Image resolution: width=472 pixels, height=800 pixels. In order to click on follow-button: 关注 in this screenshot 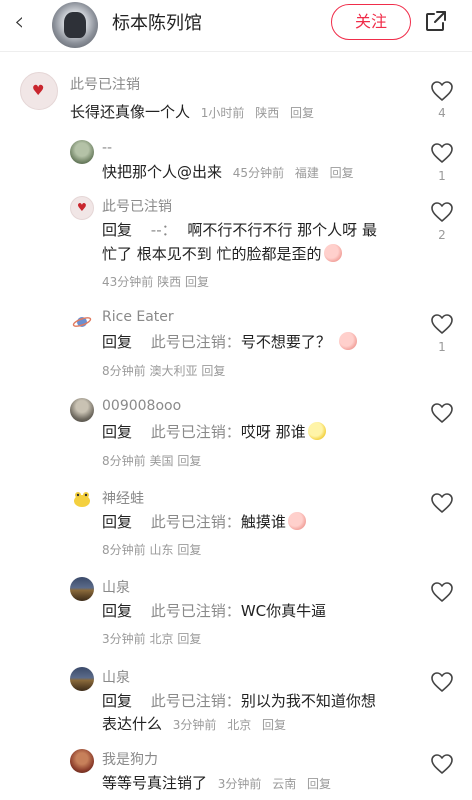, I will do `click(371, 22)`.